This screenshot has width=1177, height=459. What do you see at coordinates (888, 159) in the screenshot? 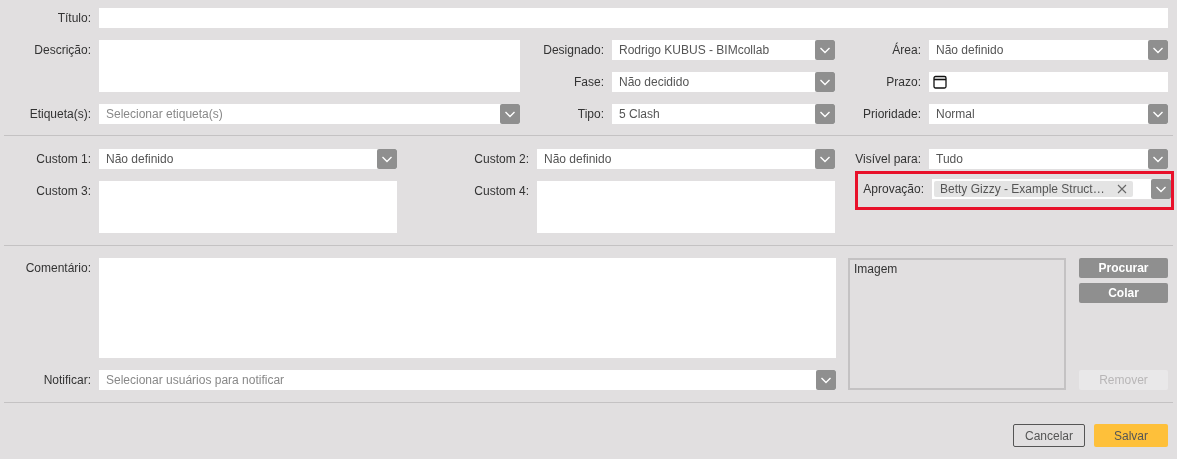
I see `field-label: Visível para:` at bounding box center [888, 159].